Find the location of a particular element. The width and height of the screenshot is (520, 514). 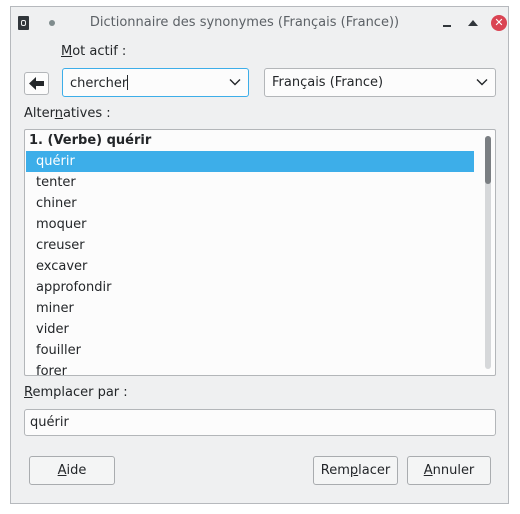

language-select: Français (France) is located at coordinates (380, 82).